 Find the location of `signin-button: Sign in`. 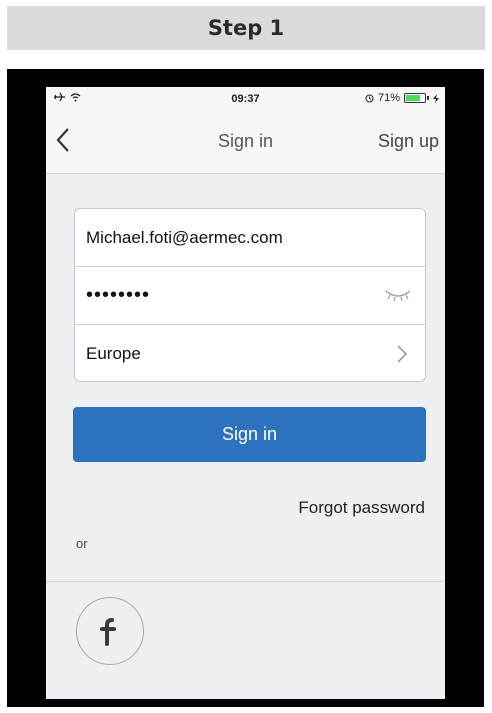

signin-button: Sign in is located at coordinates (249, 434).